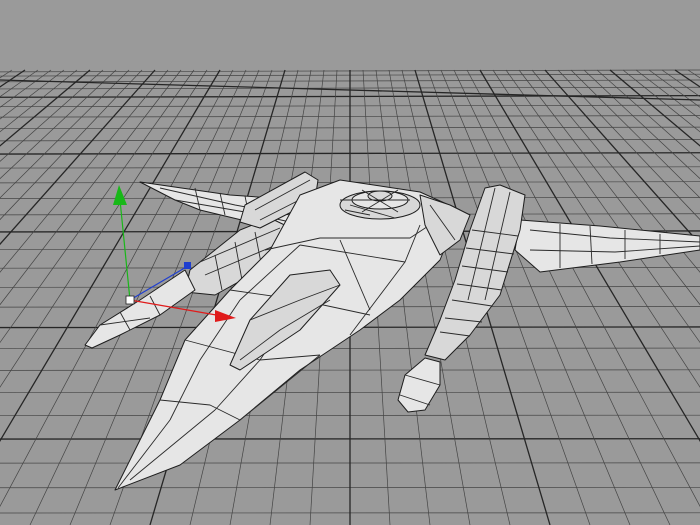 The width and height of the screenshot is (700, 525). I want to click on right-wing, so click(607, 246).